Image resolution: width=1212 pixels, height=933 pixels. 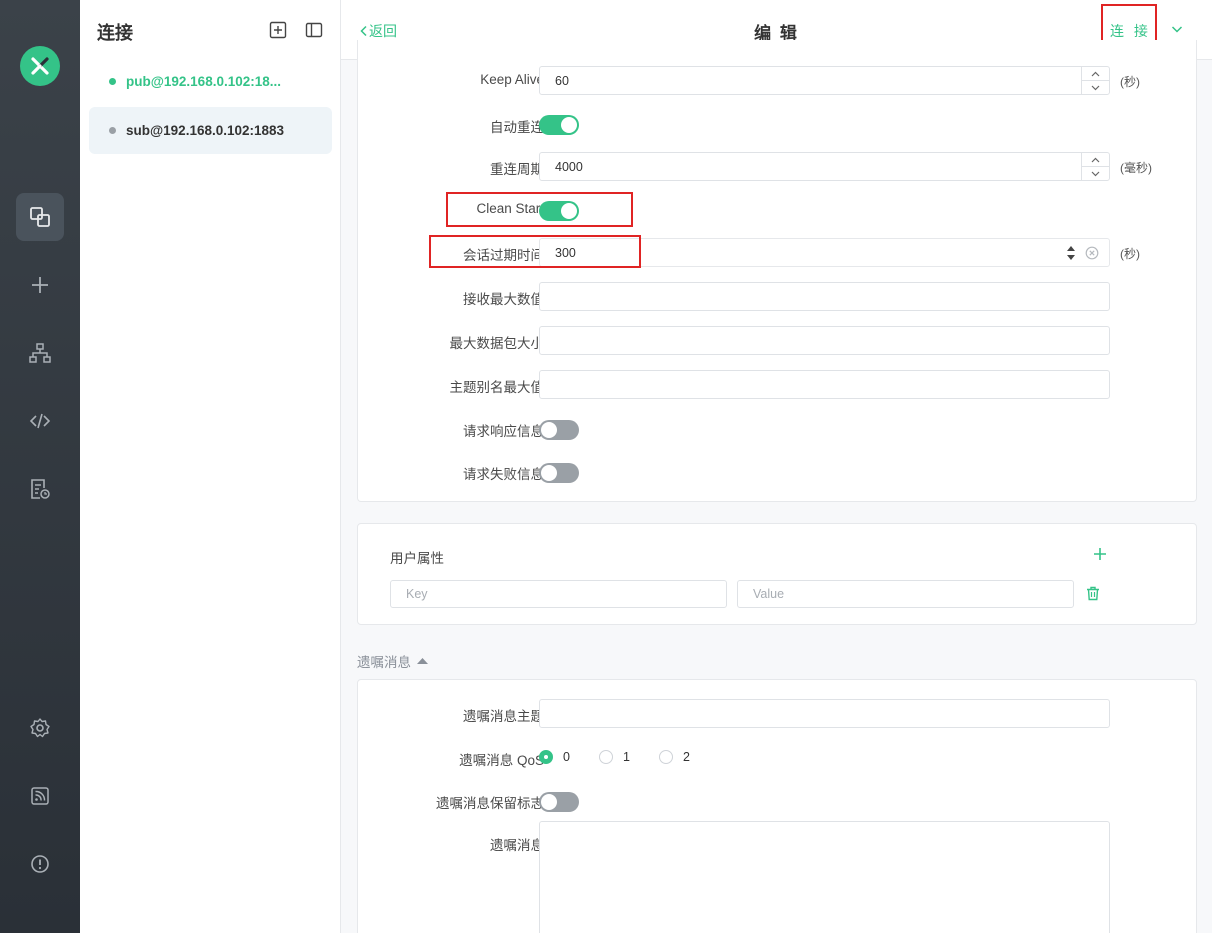 I want to click on nav-script, so click(x=40, y=421).